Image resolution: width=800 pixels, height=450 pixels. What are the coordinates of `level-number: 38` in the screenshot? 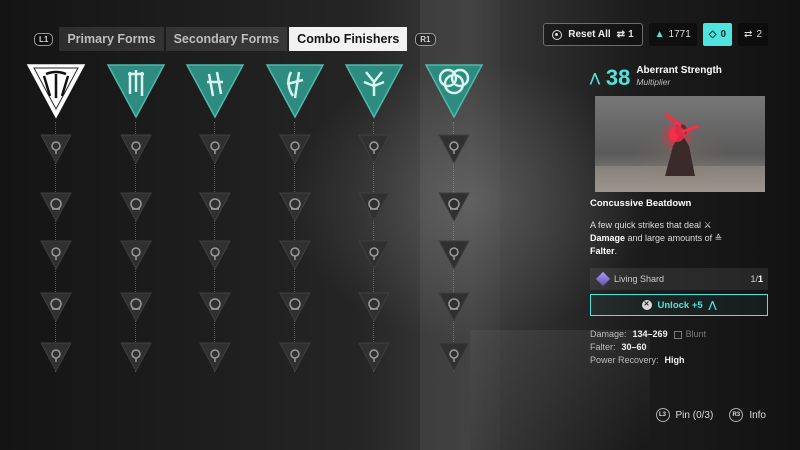 It's located at (618, 77).